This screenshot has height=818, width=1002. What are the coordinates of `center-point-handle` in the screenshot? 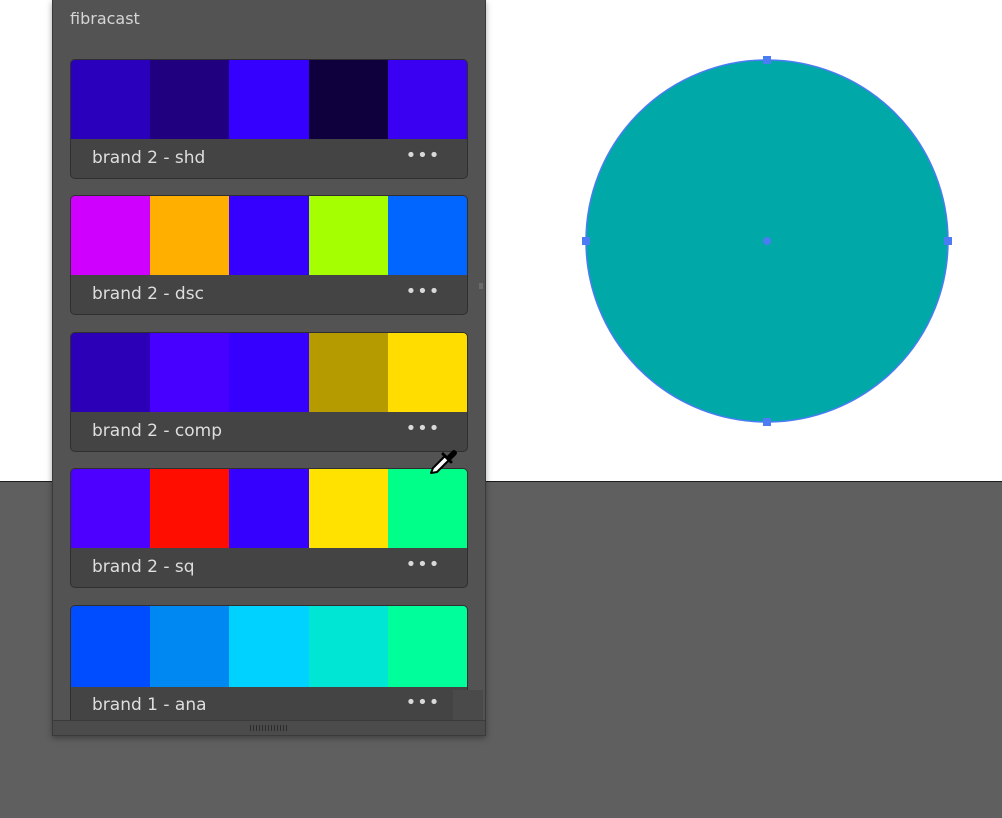 It's located at (767, 241).